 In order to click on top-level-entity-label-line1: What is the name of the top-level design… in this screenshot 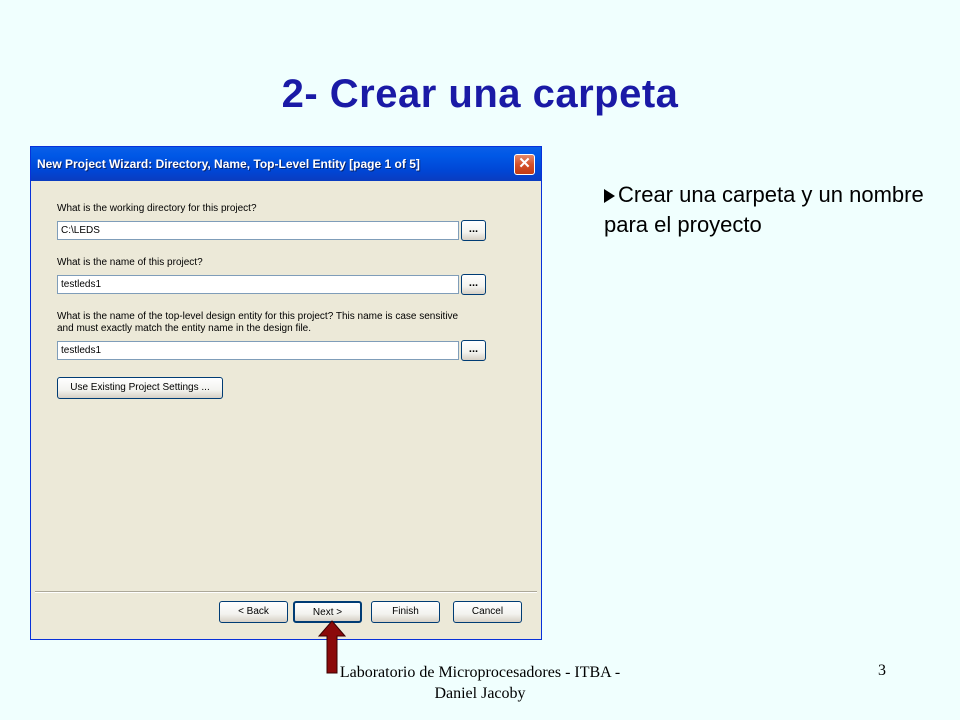, I will do `click(258, 316)`.